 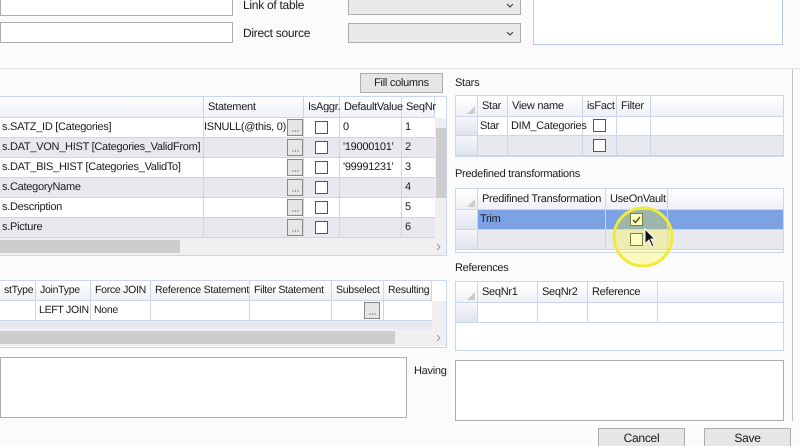 What do you see at coordinates (623, 292) in the screenshot?
I see `column-header: Reference` at bounding box center [623, 292].